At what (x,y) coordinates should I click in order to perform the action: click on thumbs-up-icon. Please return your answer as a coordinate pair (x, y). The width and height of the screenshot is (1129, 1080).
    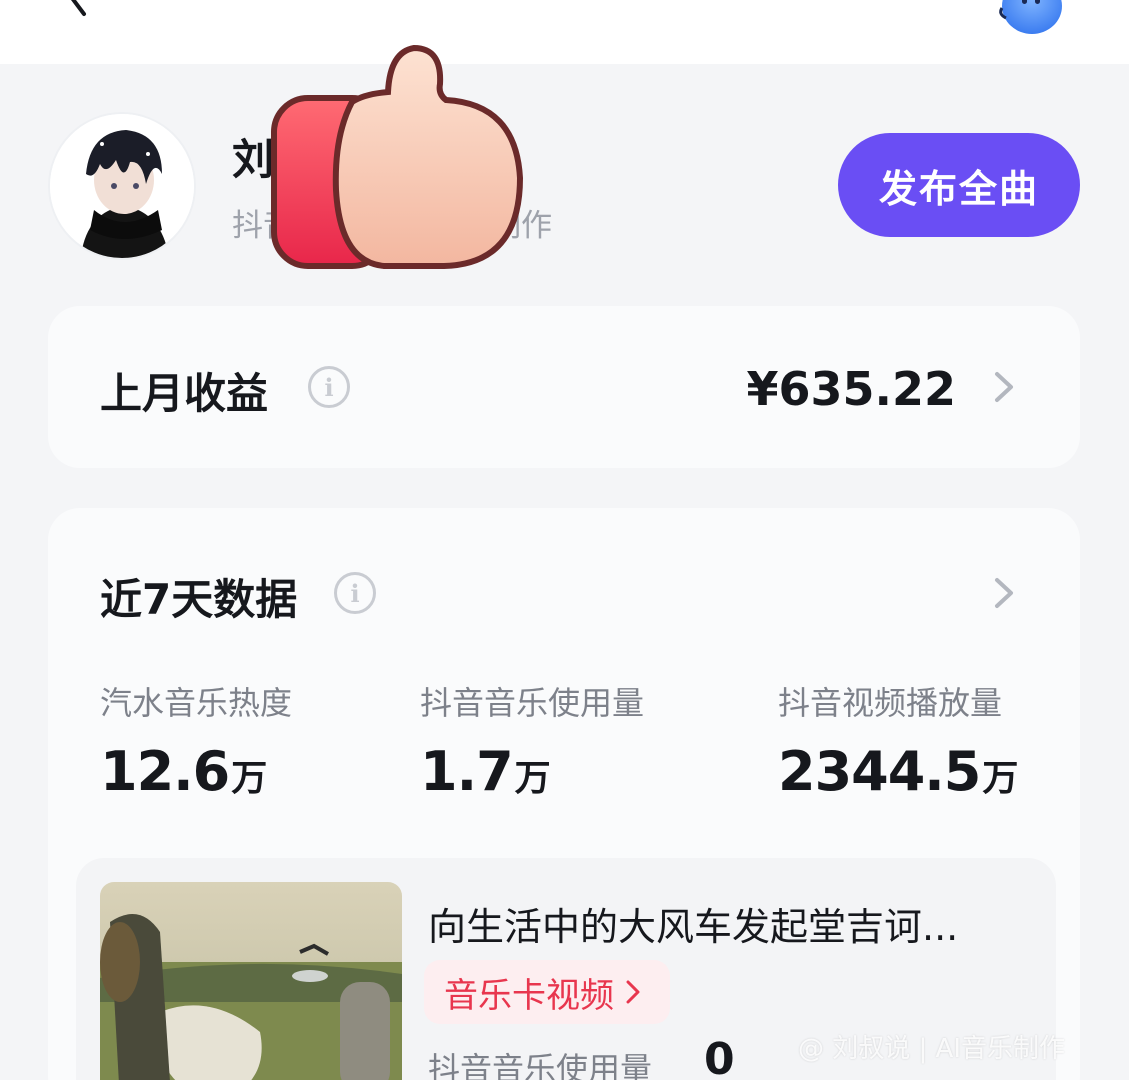
    Looking at the image, I should click on (397, 156).